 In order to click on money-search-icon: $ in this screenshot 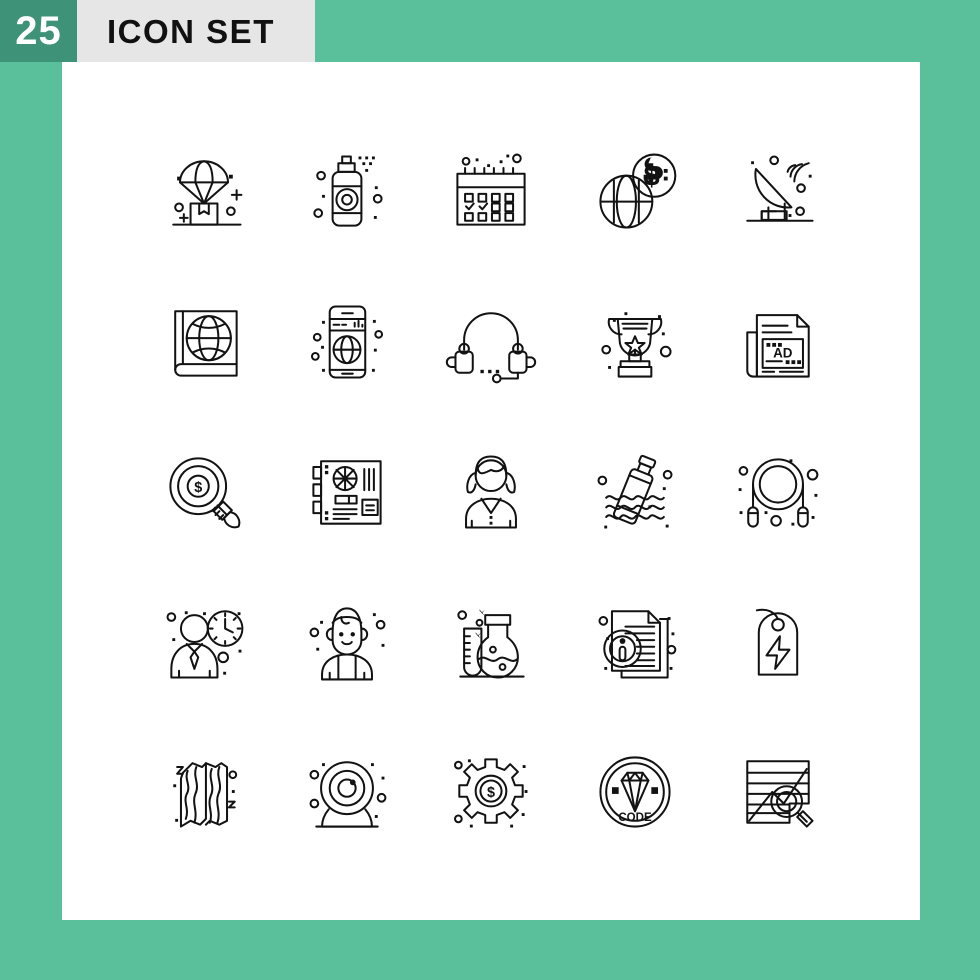, I will do `click(205, 493)`.